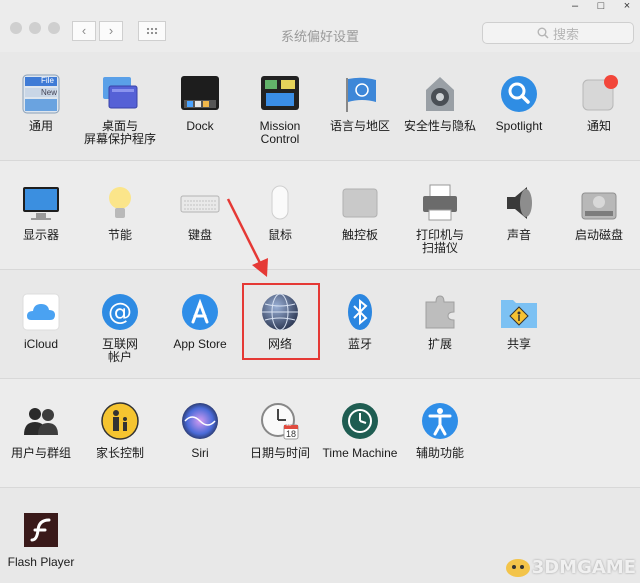 The width and height of the screenshot is (640, 583). What do you see at coordinates (518, 235) in the screenshot?
I see `pref-label: 声音` at bounding box center [518, 235].